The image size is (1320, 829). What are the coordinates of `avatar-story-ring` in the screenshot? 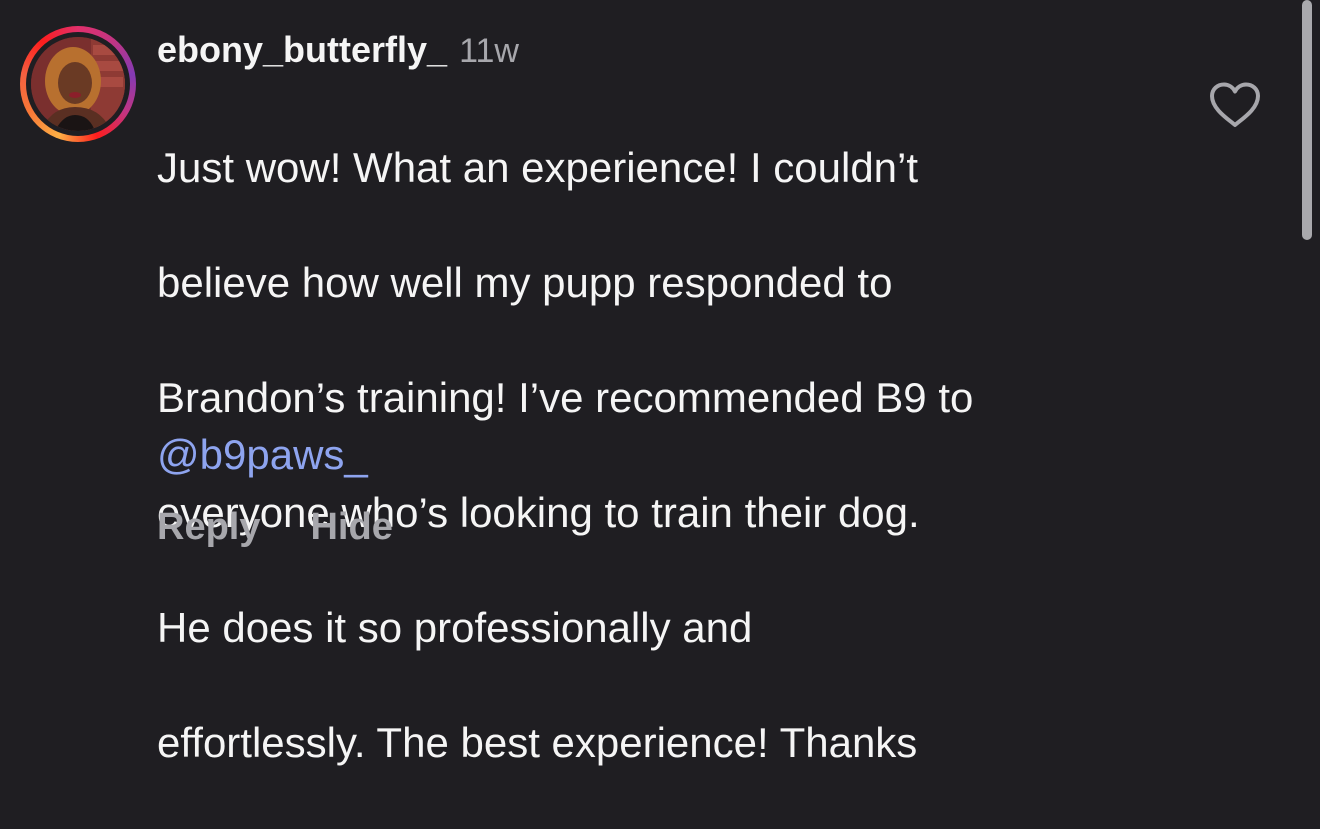 It's located at (78, 84).